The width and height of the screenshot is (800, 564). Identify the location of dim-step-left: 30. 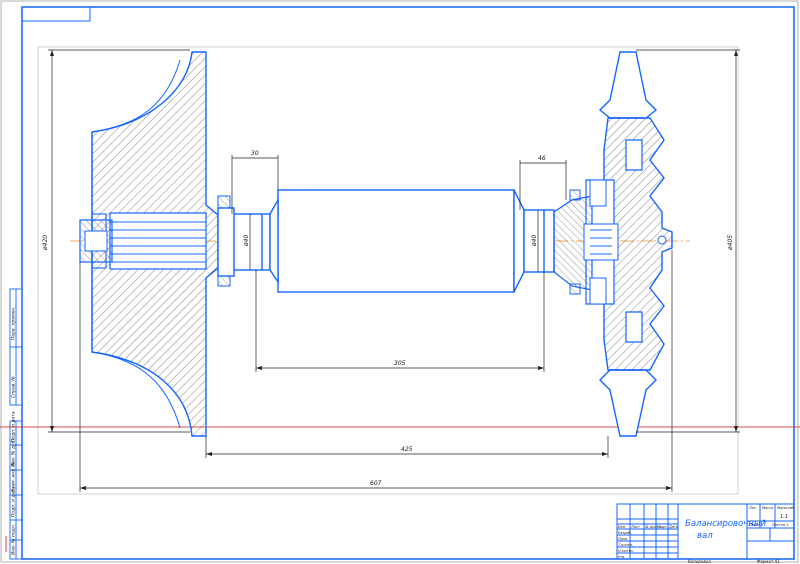
(255, 153).